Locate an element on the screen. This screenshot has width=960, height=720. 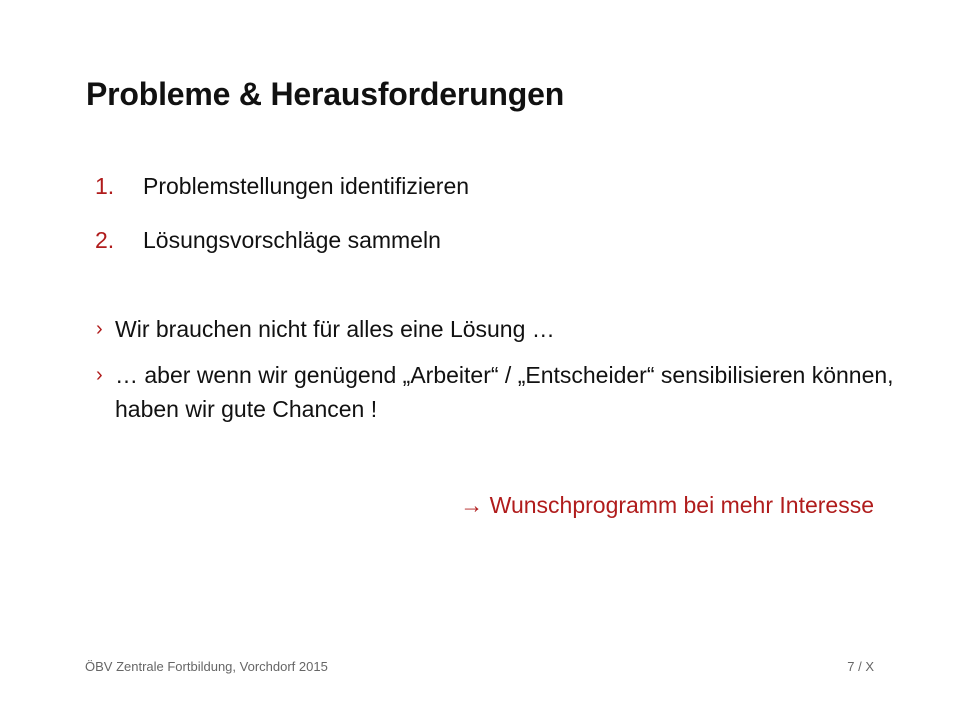
list-item-text: Lösungsvorschläge sammeln is located at coordinates (292, 240).